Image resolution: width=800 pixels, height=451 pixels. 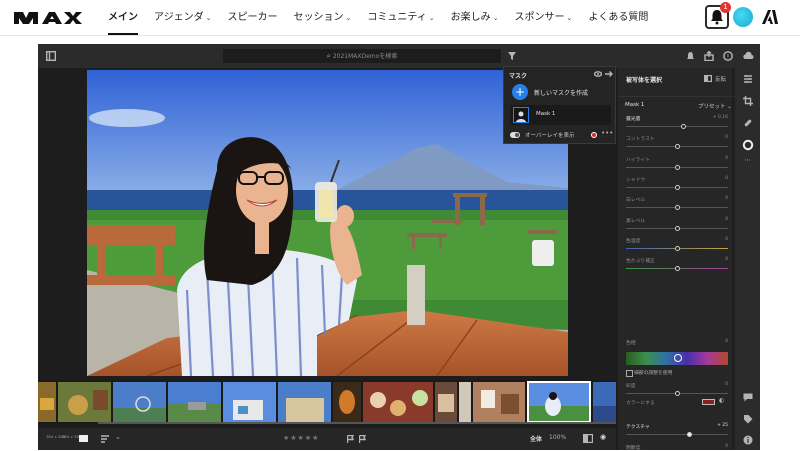 What do you see at coordinates (118, 437) in the screenshot?
I see `sort-chevron-icon: ⌄` at bounding box center [118, 437].